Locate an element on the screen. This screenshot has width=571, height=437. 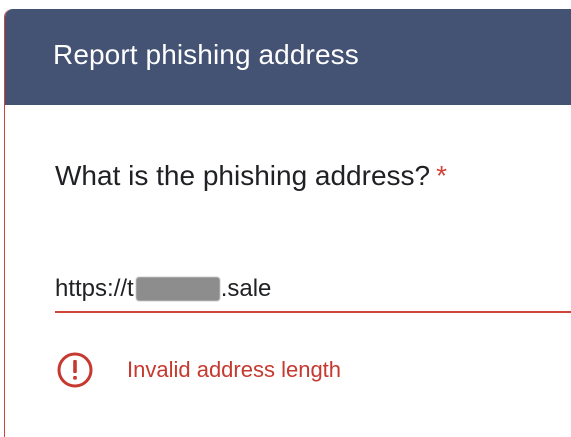
redacted-text is located at coordinates (177, 289).